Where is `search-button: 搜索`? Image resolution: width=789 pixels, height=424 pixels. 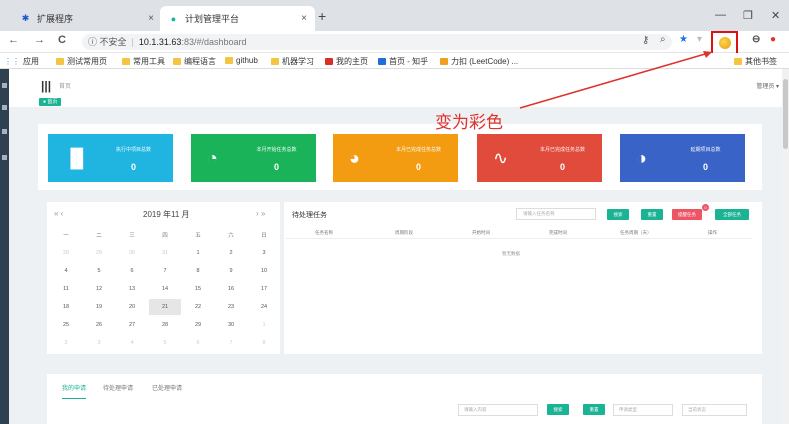
search-button: 搜索 is located at coordinates (618, 214).